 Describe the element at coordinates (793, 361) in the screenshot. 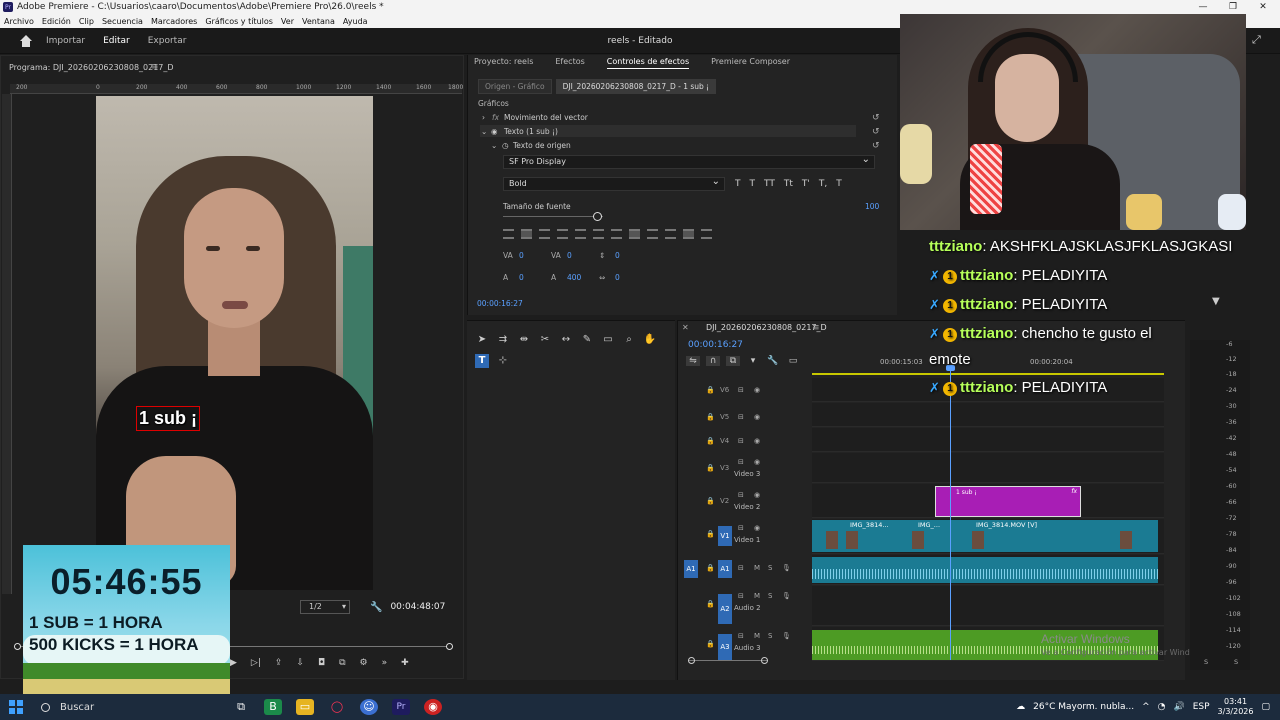

I see `captions-icon: ▭` at that location.